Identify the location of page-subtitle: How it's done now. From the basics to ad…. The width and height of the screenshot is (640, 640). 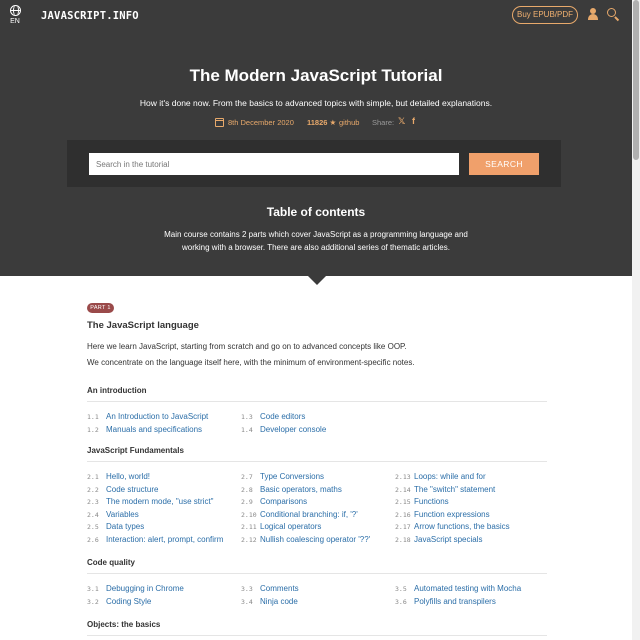
(316, 103).